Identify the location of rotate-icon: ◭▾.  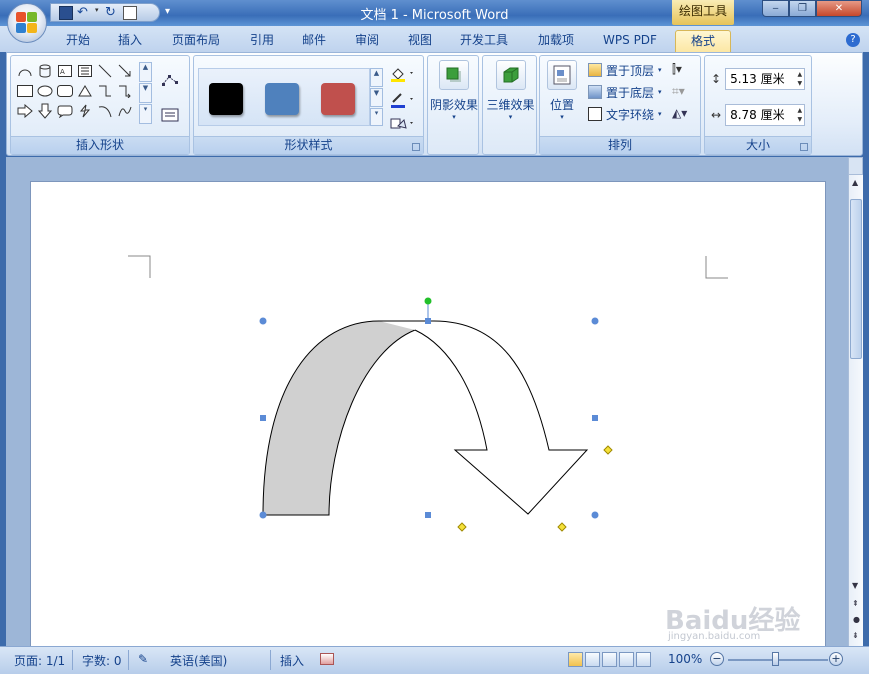
(679, 113).